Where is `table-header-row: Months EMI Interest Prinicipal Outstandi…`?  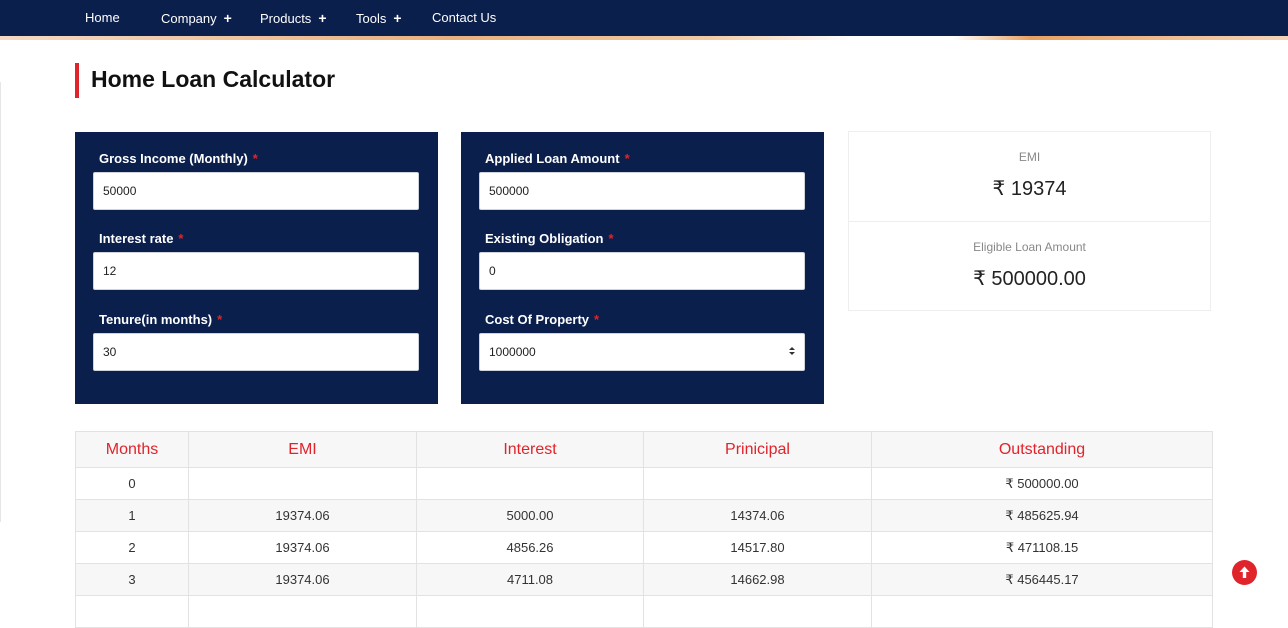 table-header-row: Months EMI Interest Prinicipal Outstandi… is located at coordinates (644, 449).